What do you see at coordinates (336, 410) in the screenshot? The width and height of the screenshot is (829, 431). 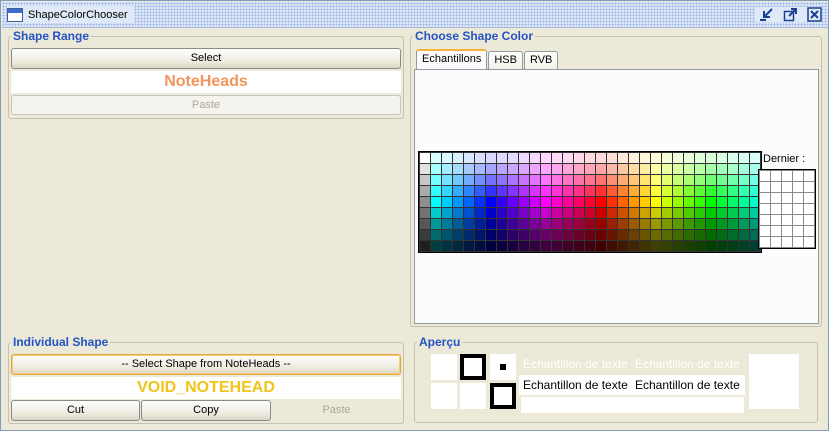 I see `shape-paste-button: Paste` at bounding box center [336, 410].